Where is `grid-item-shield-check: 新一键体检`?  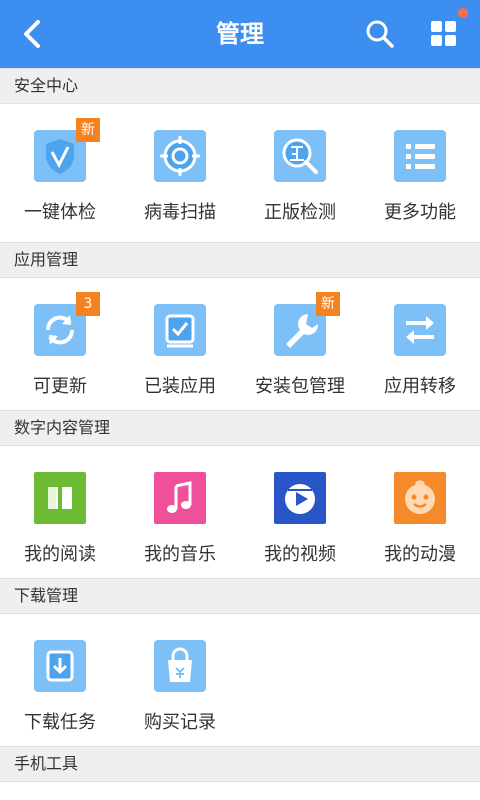 grid-item-shield-check: 新一键体检 is located at coordinates (60, 173).